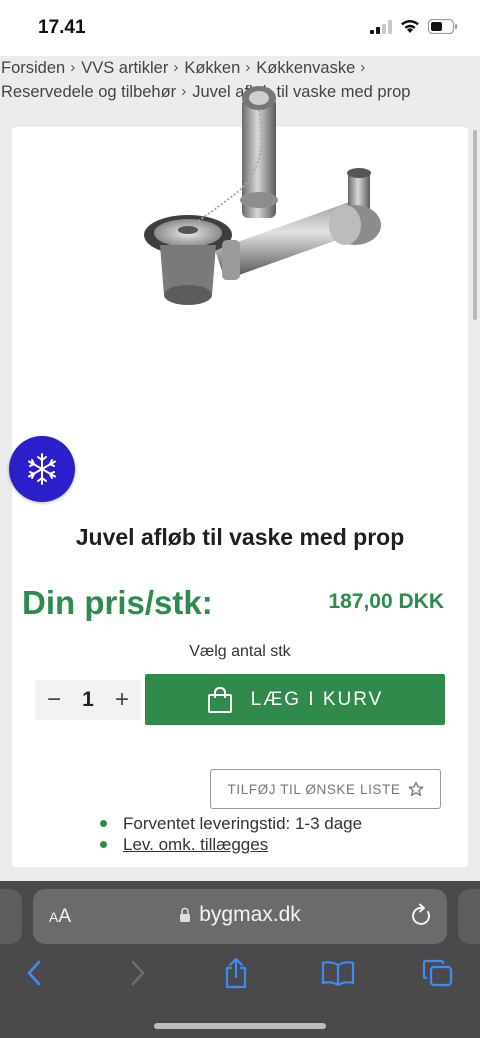 Image resolution: width=480 pixels, height=1038 pixels. Describe the element at coordinates (317, 699) in the screenshot. I see `add-to-cart-label: LÆG I KURV` at that location.